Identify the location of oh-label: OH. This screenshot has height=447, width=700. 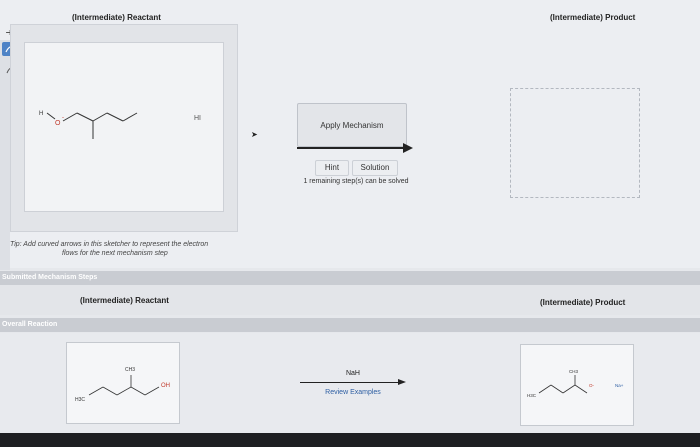
(165, 386).